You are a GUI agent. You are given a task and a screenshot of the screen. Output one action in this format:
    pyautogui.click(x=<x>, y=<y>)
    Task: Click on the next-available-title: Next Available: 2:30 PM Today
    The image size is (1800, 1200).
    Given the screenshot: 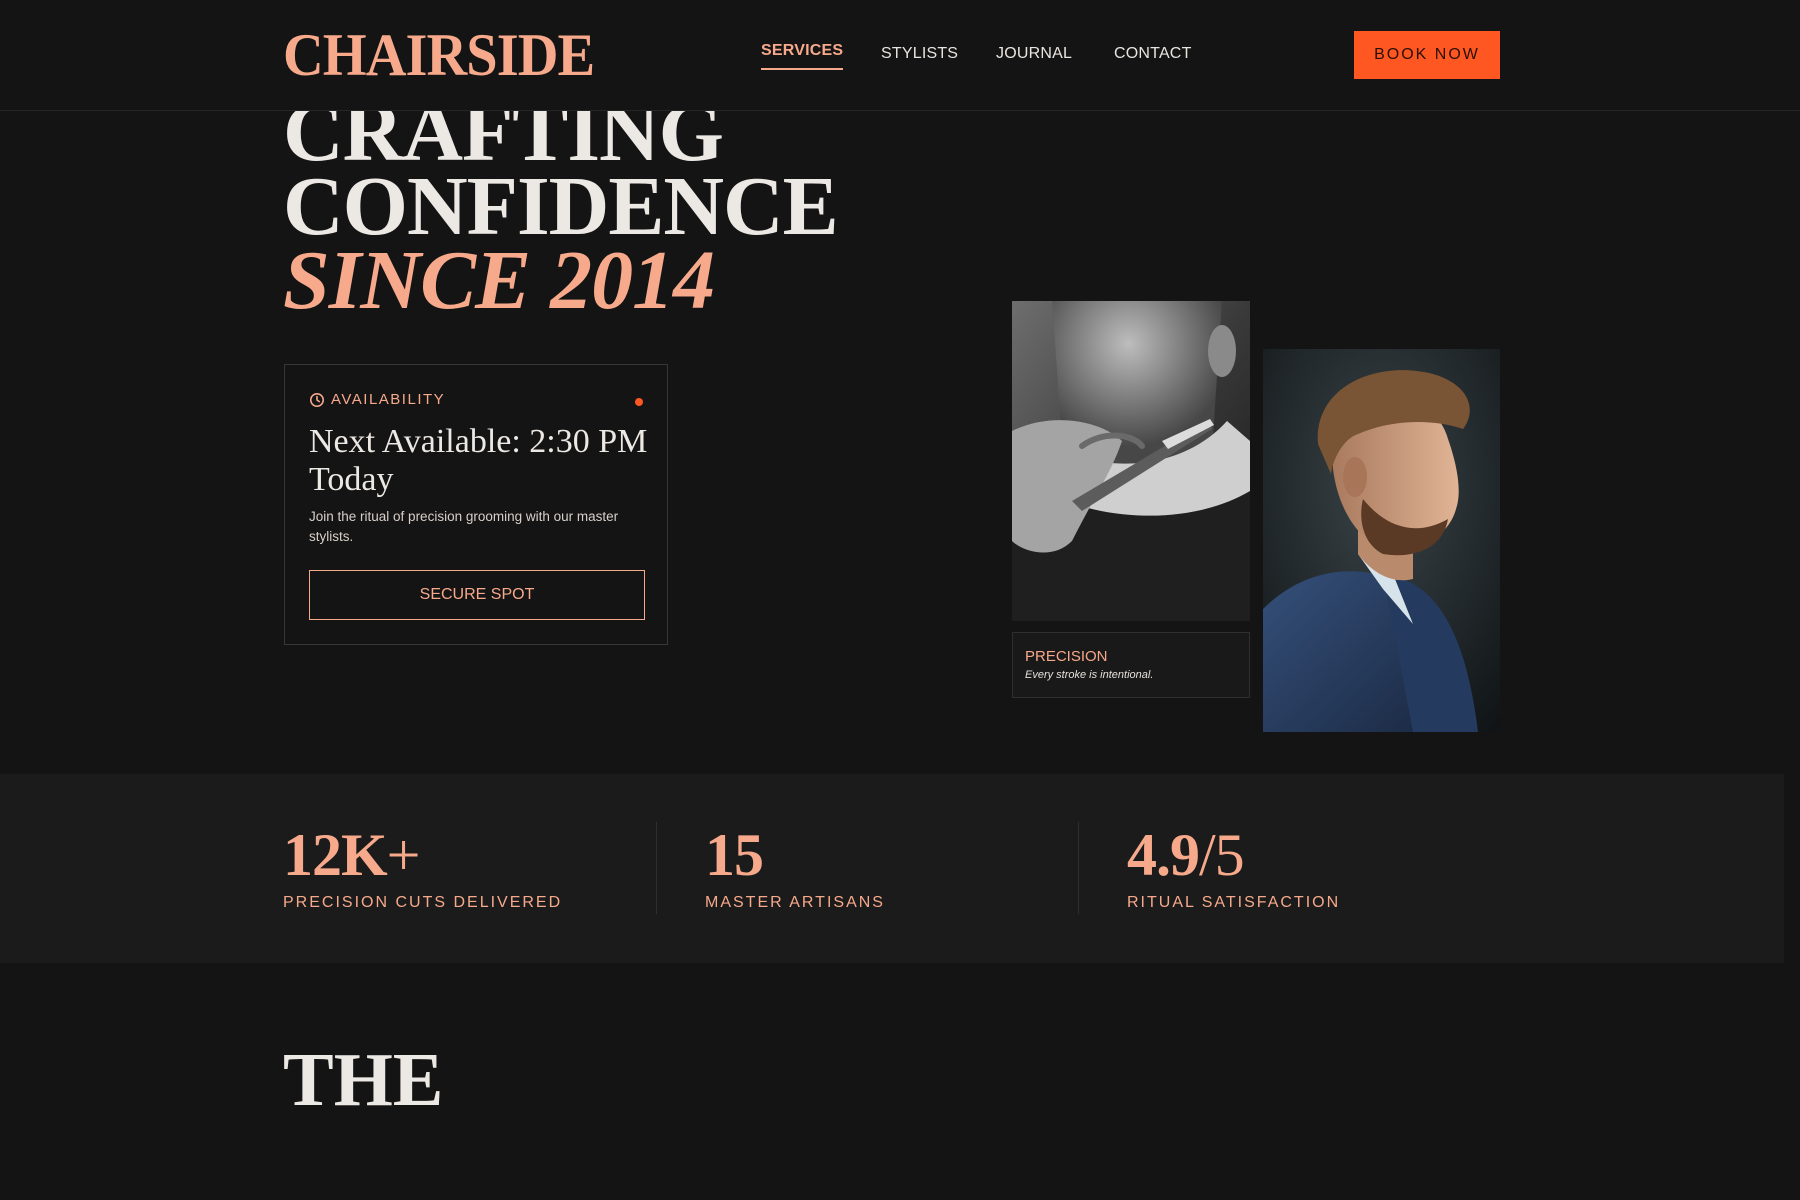 What is the action you would take?
    pyautogui.click(x=478, y=460)
    